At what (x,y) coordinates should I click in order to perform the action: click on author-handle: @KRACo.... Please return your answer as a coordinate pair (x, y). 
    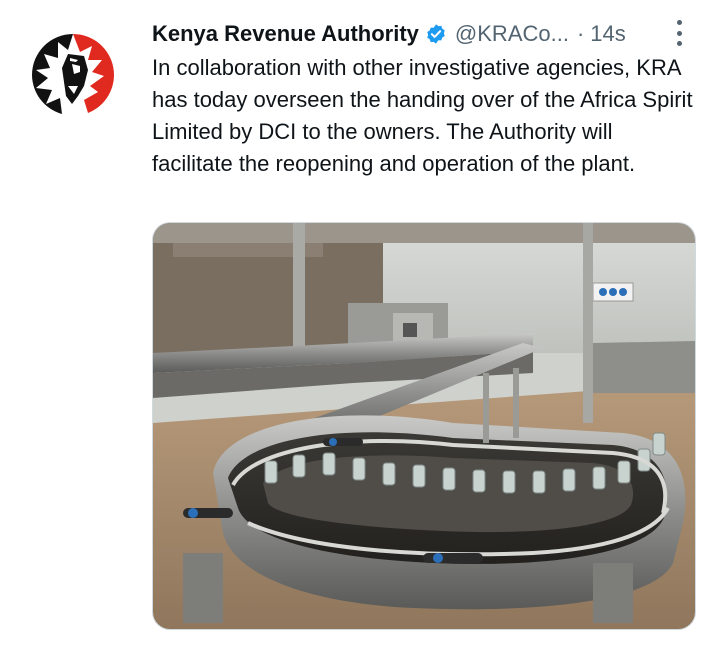
    Looking at the image, I should click on (512, 34).